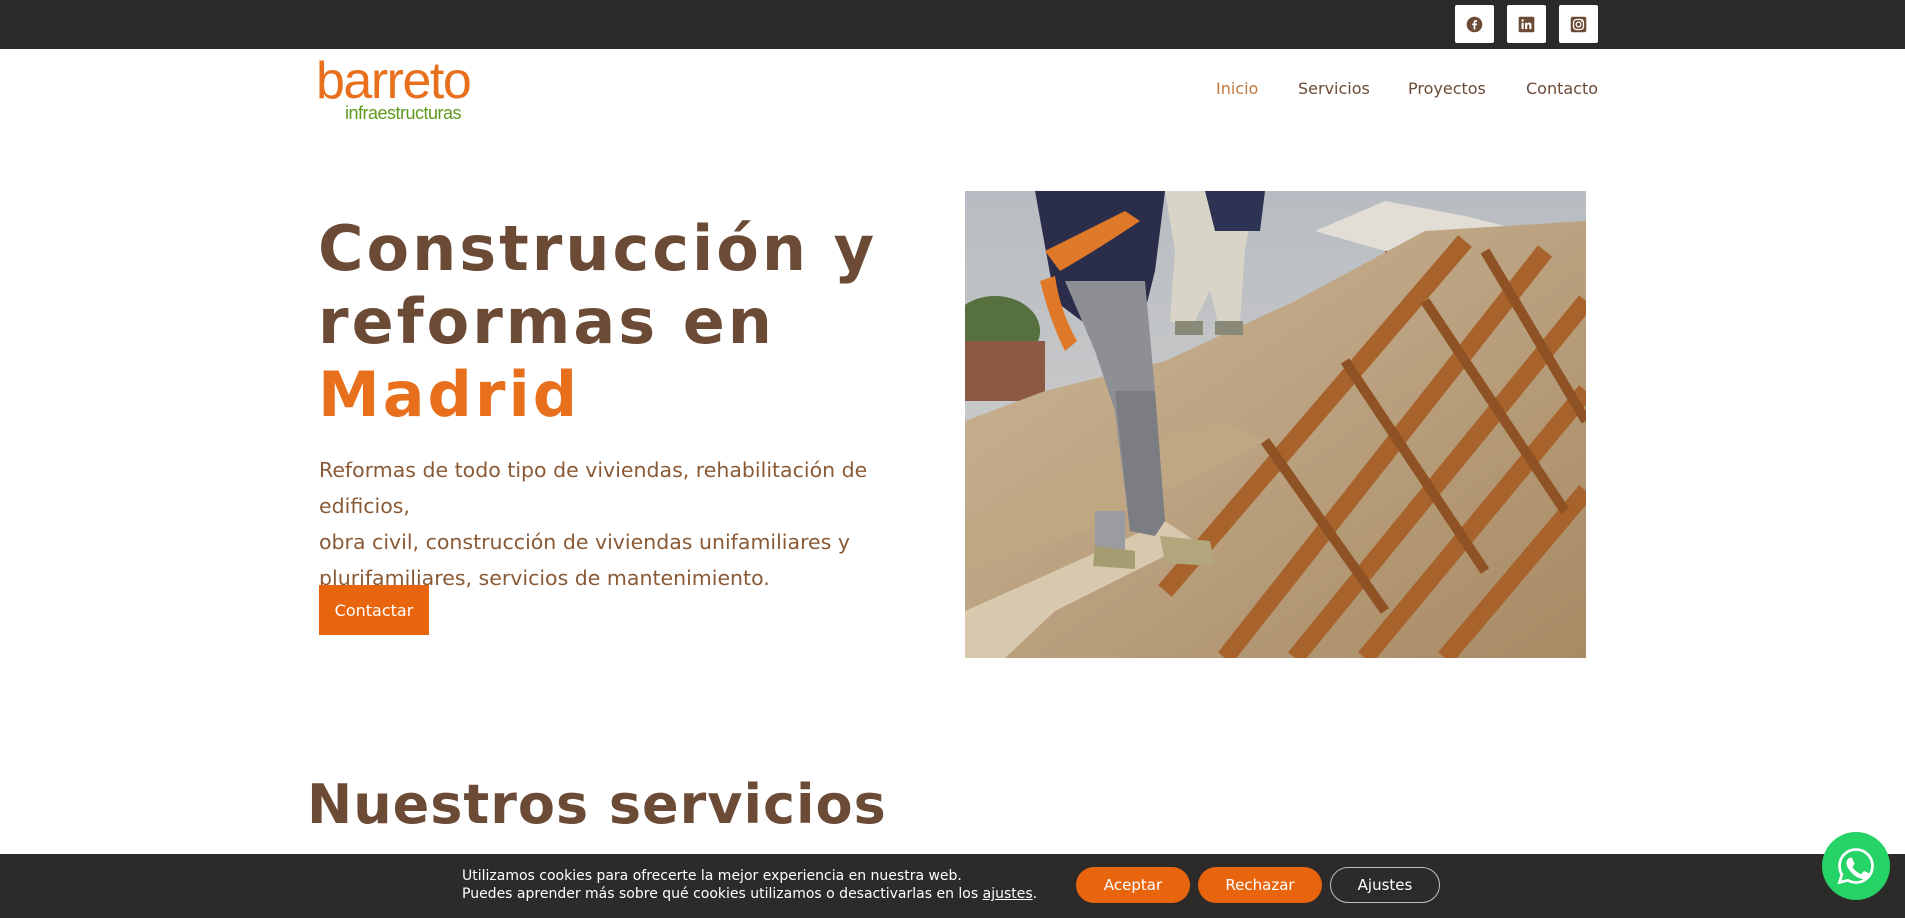 The width and height of the screenshot is (1905, 918). I want to click on instagram-icon, so click(1578, 24).